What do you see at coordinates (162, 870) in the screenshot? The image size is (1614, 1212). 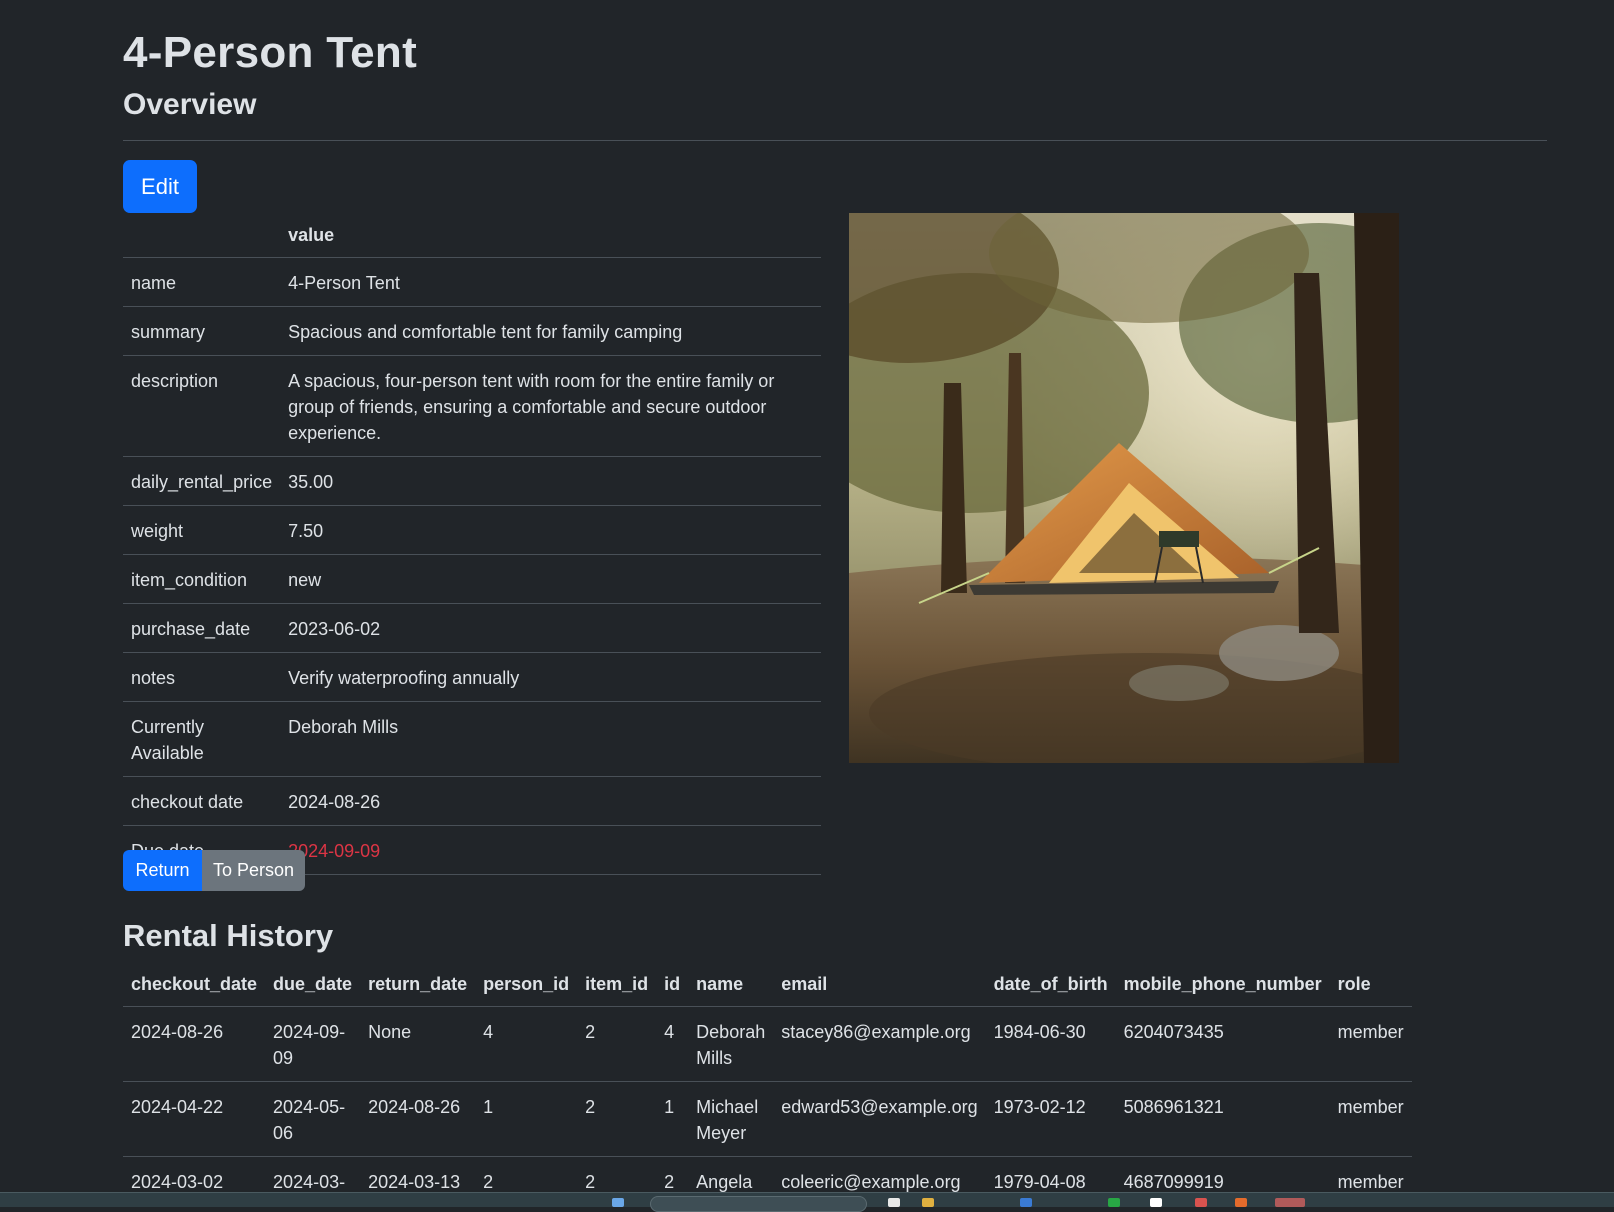 I see `return-button: Return` at bounding box center [162, 870].